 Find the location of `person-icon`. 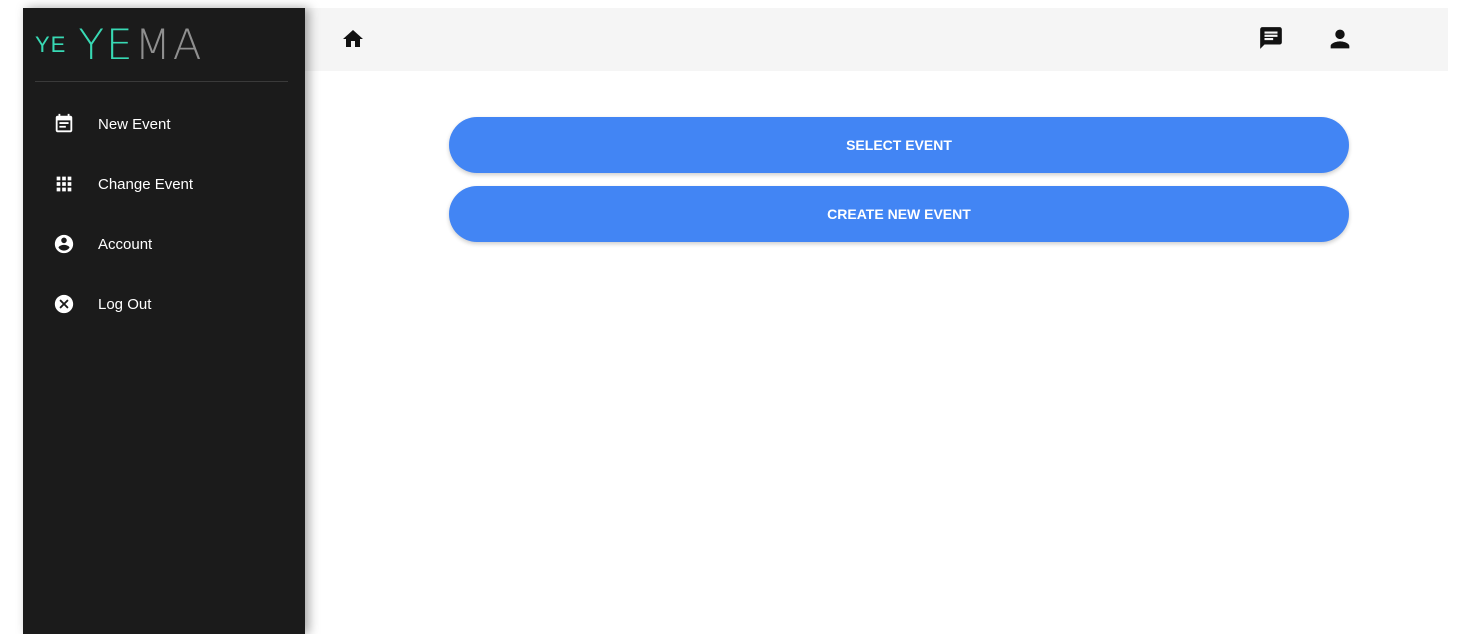

person-icon is located at coordinates (1340, 39).